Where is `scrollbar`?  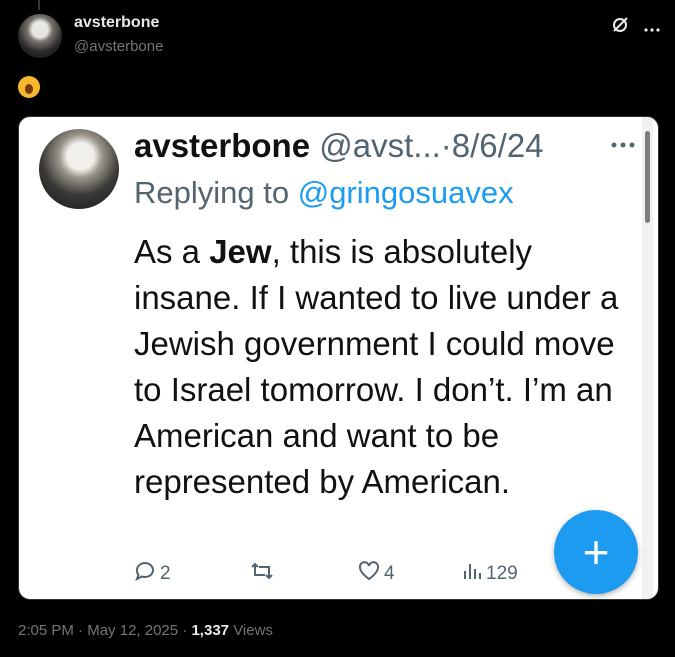 scrollbar is located at coordinates (647, 177).